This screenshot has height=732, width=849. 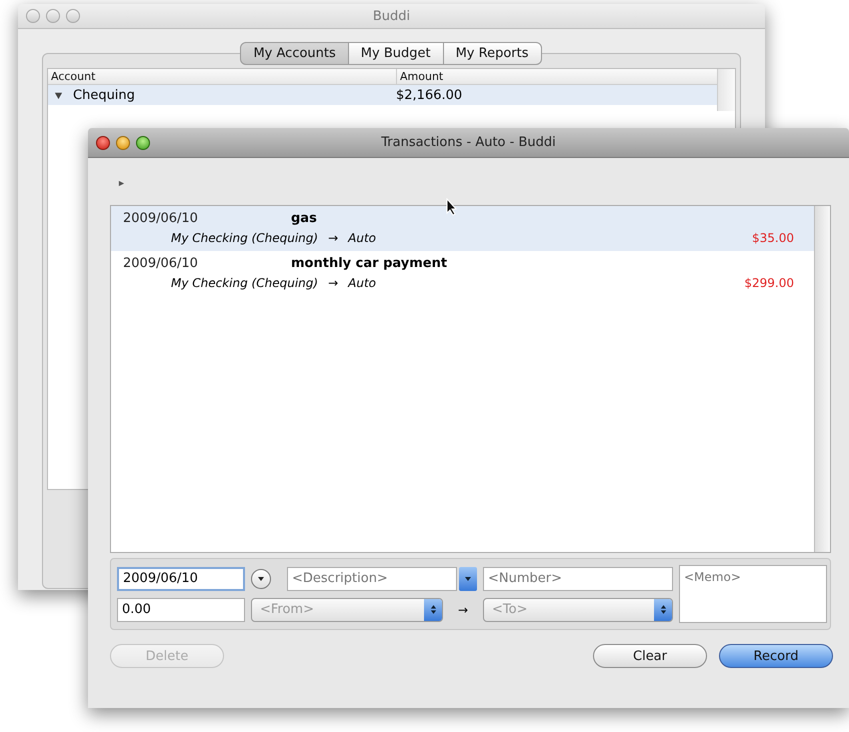 I want to click on table-row: Chequing $2,166.00, so click(x=382, y=95).